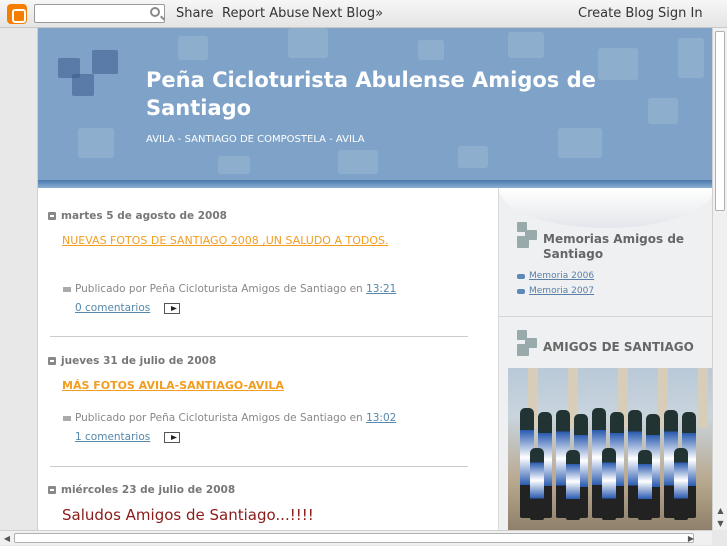  What do you see at coordinates (680, 13) in the screenshot?
I see `sign-in-link: Sign In` at bounding box center [680, 13].